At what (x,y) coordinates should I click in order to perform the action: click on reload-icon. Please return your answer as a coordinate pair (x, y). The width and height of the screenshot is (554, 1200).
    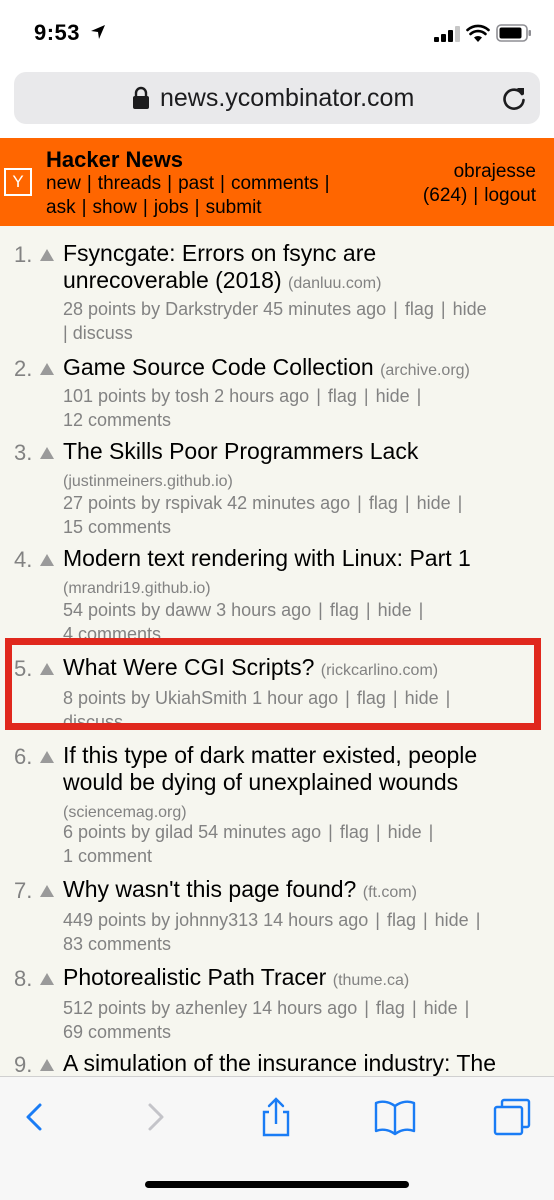
    Looking at the image, I should click on (514, 98).